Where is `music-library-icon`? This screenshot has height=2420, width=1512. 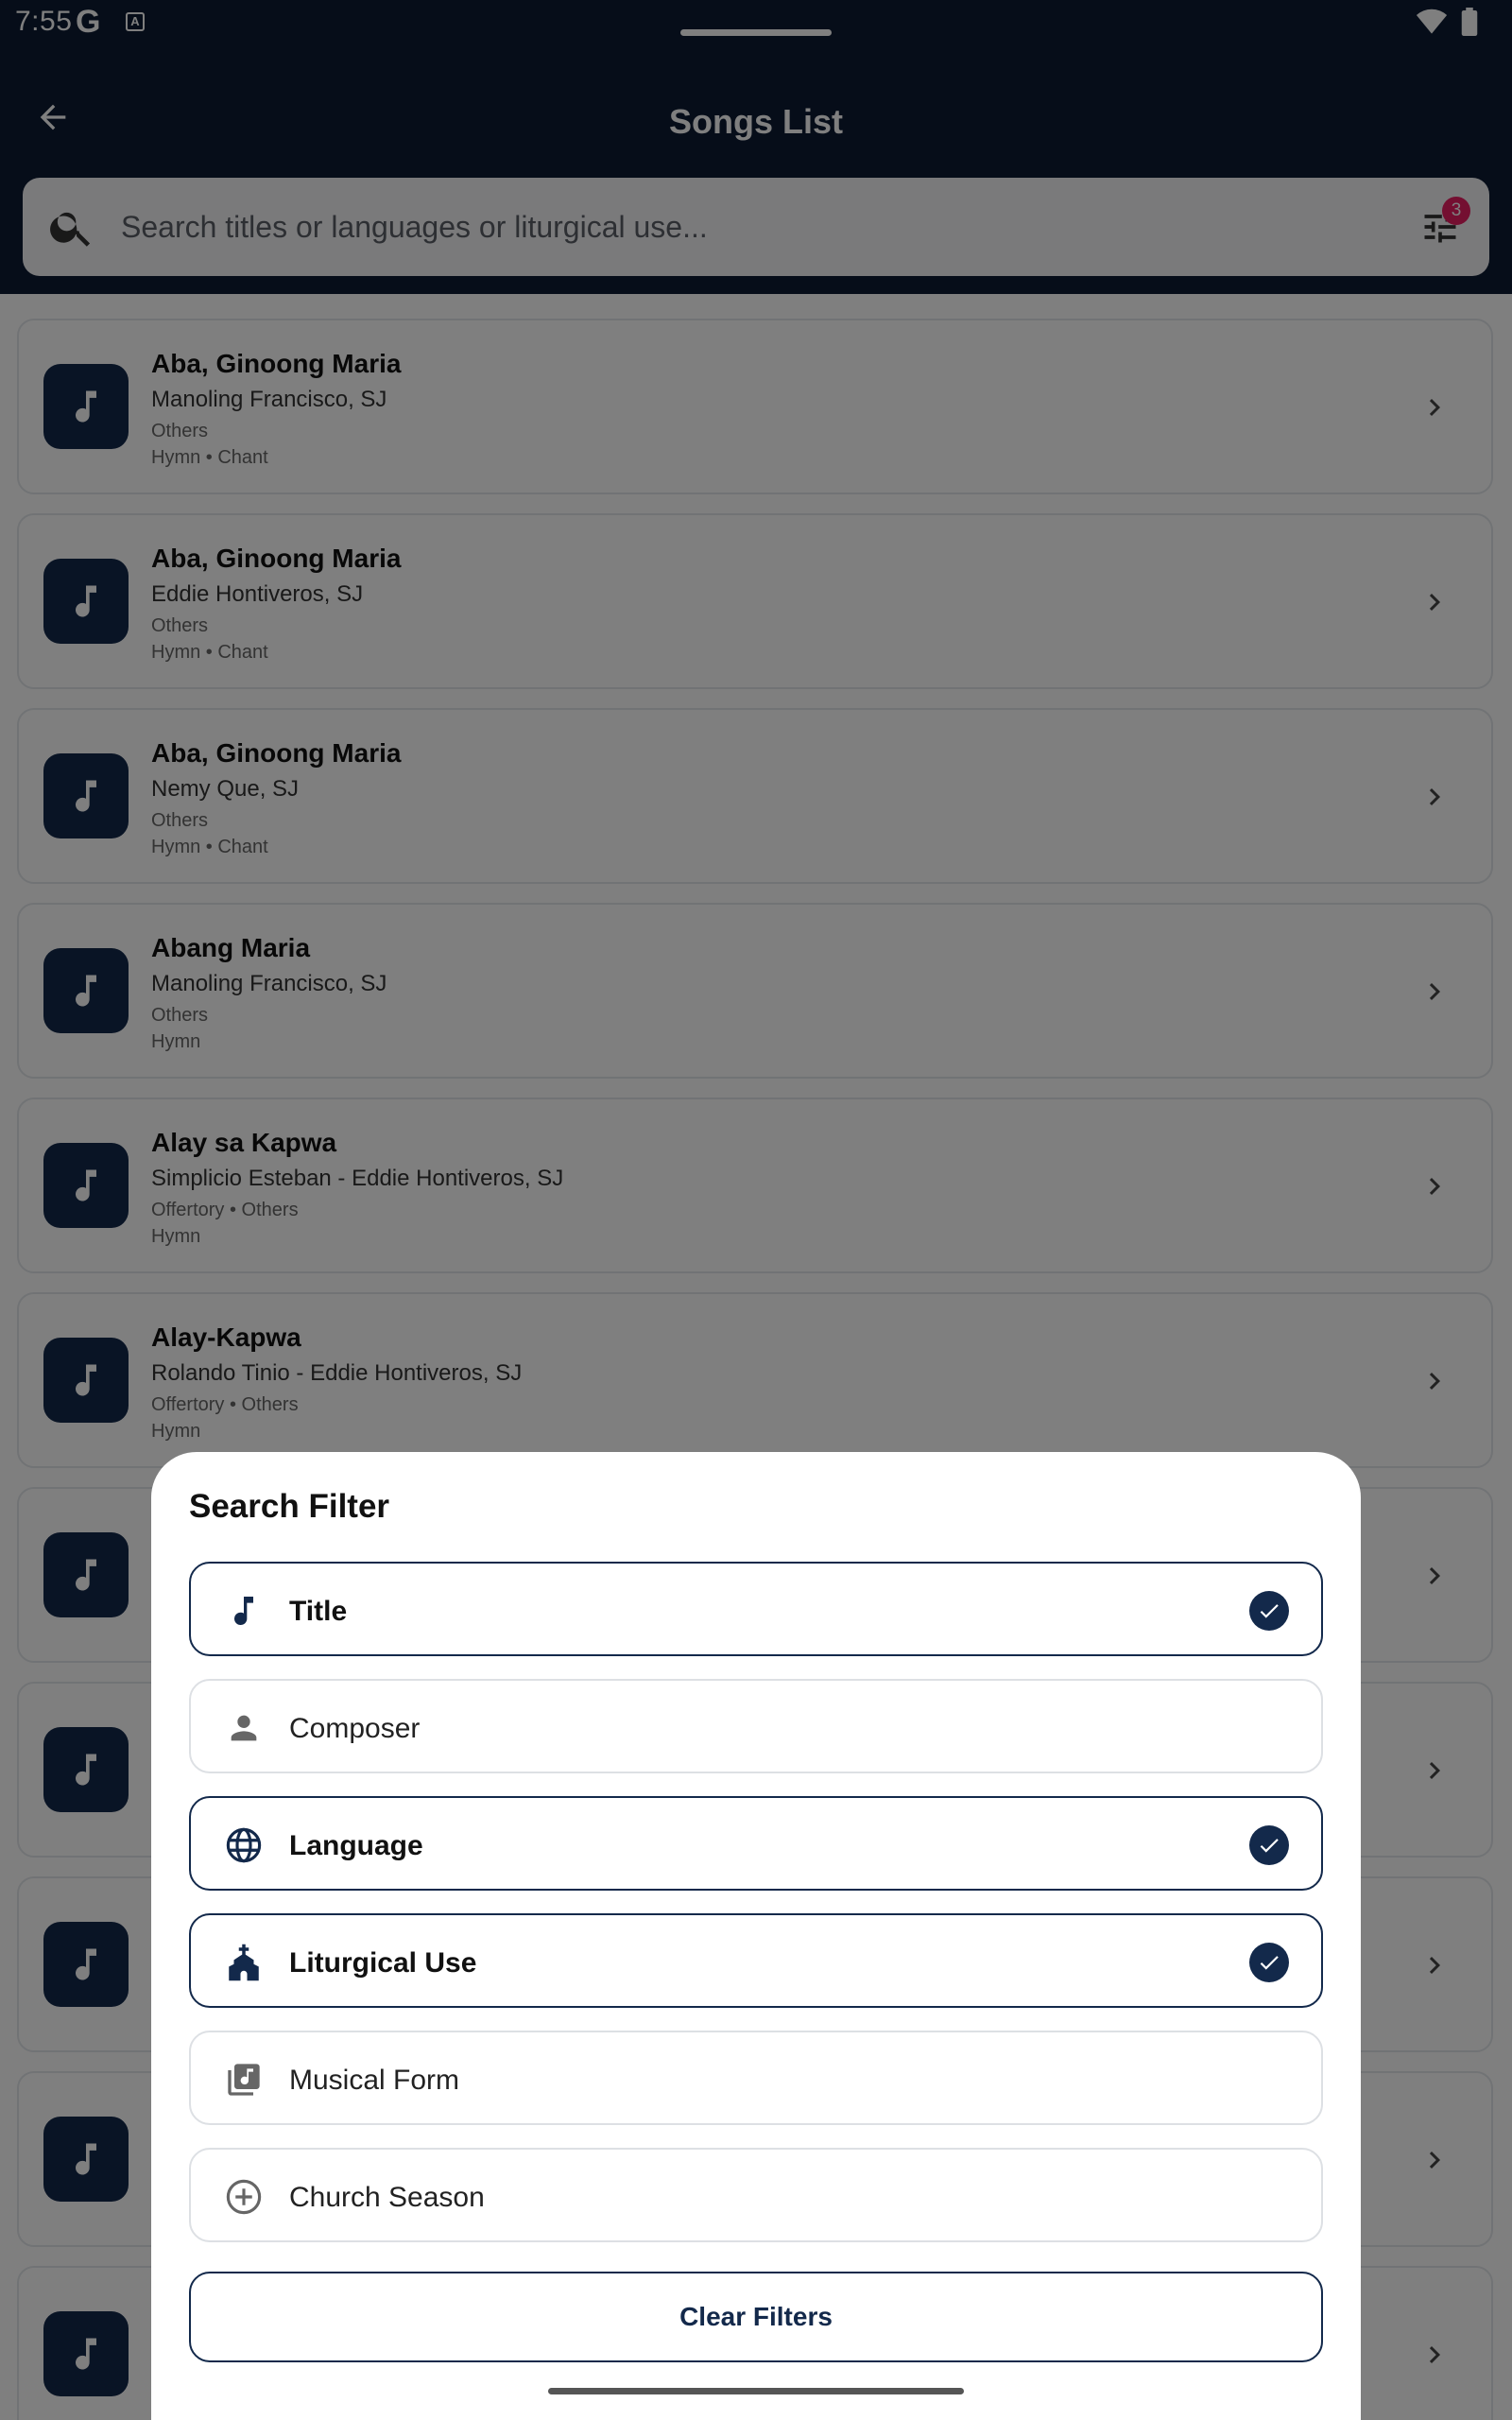
music-library-icon is located at coordinates (244, 2079).